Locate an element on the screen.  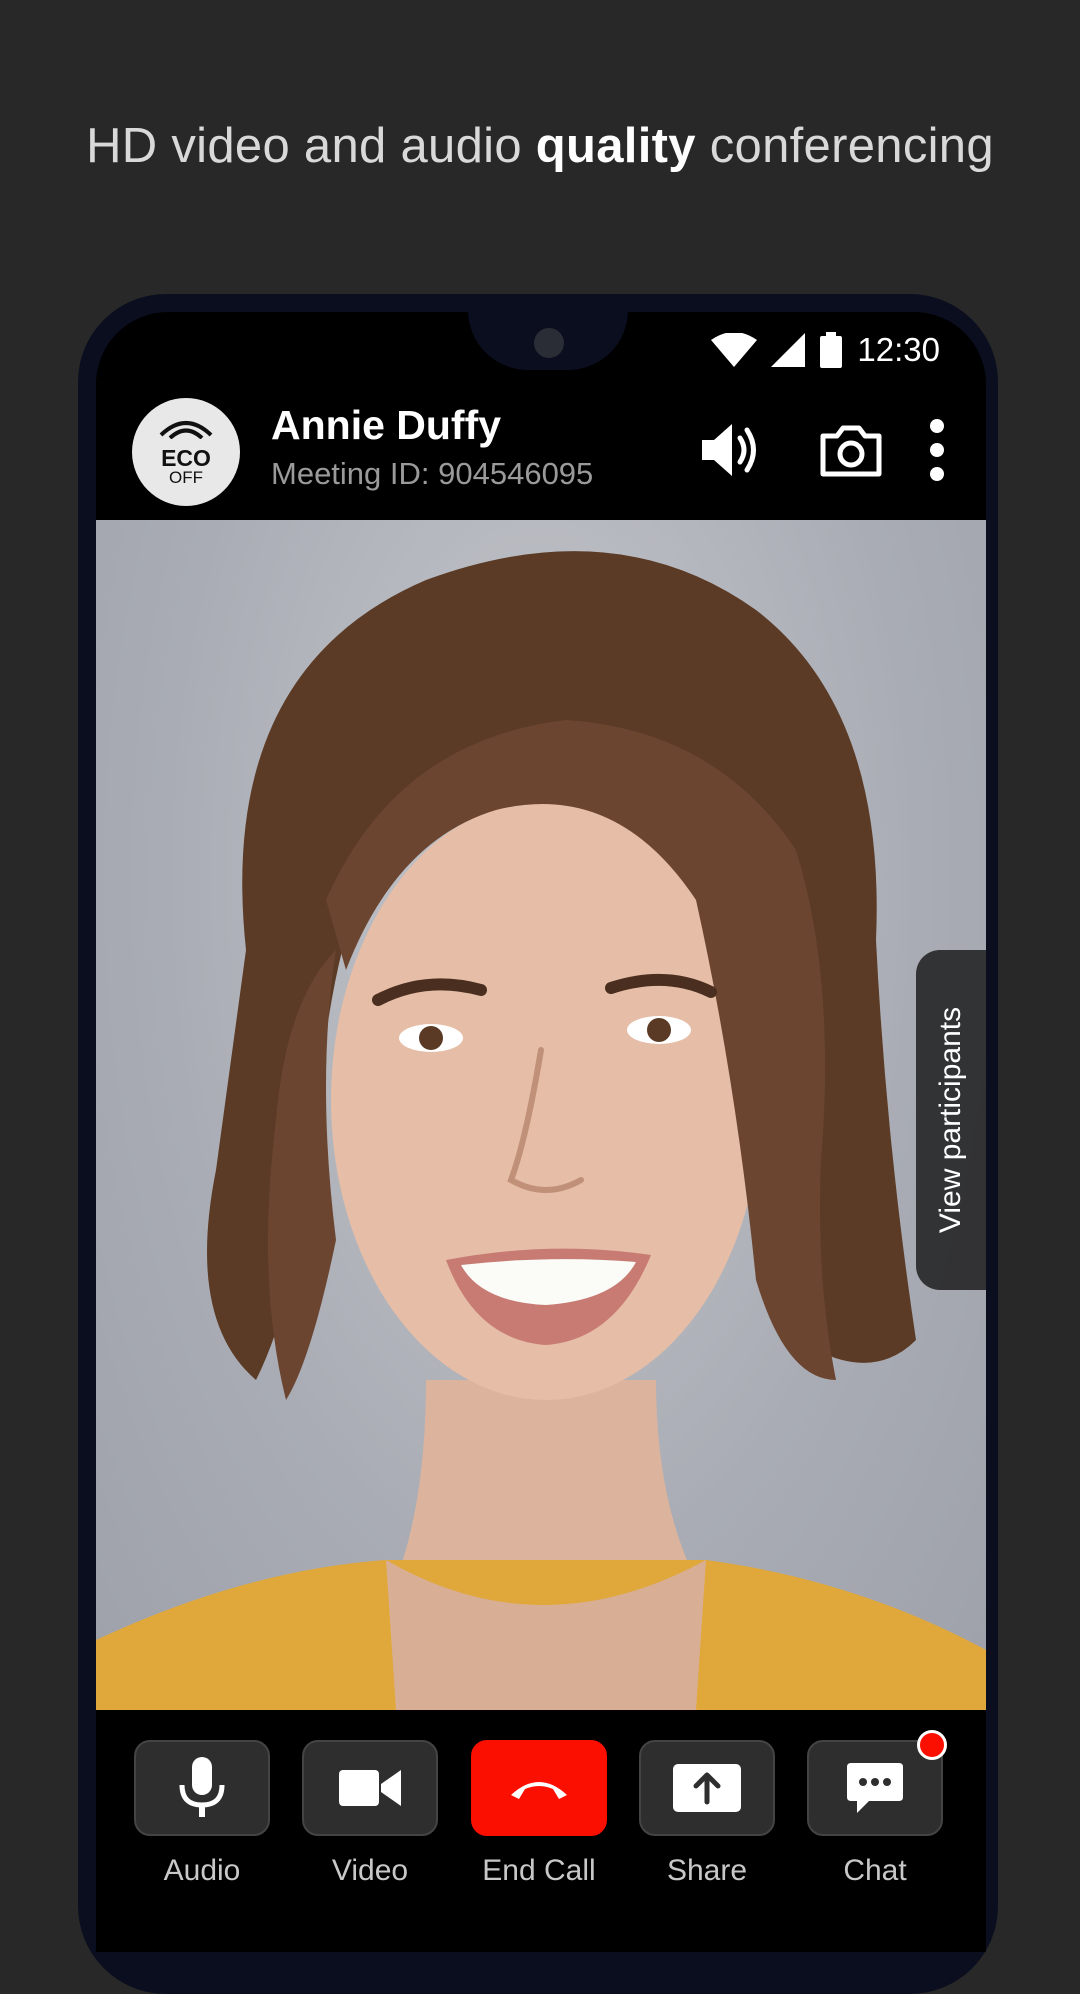
audio-label: Audio is located at coordinates (202, 1870).